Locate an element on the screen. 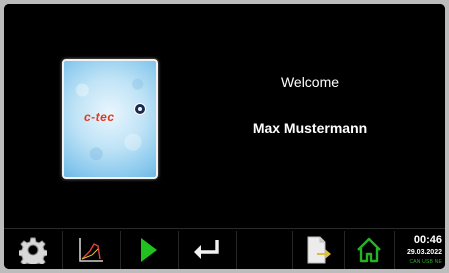 The height and width of the screenshot is (273, 449). play-icon is located at coordinates (149, 250).